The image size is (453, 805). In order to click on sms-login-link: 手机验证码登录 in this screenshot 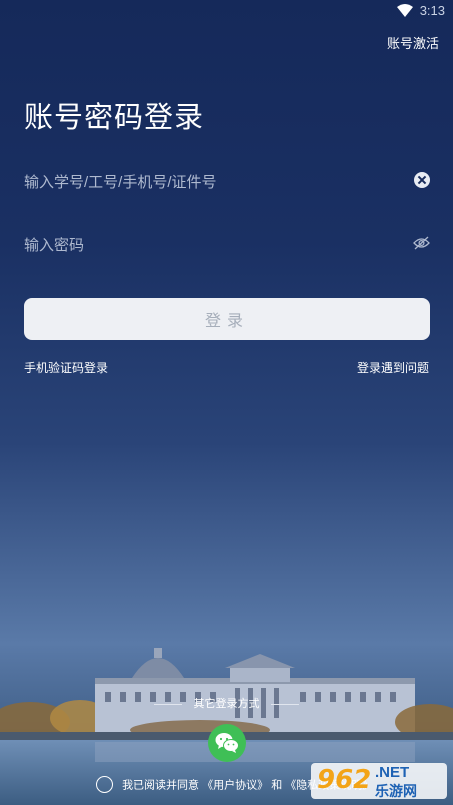, I will do `click(66, 367)`.